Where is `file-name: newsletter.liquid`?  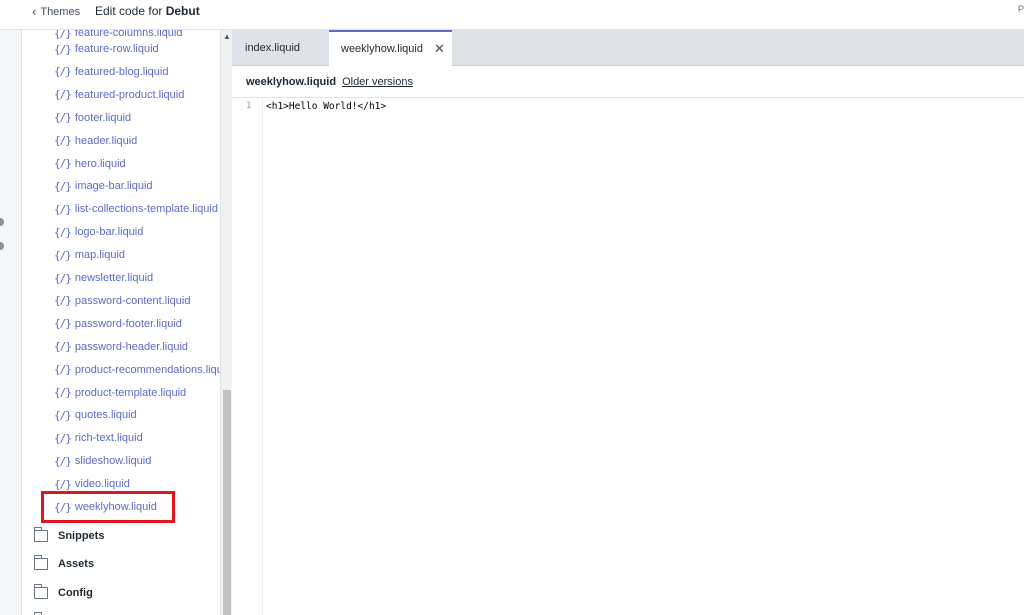 file-name: newsletter.liquid is located at coordinates (114, 278).